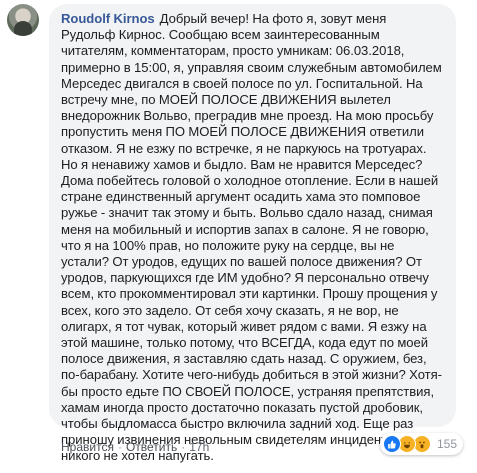 The width and height of the screenshot is (477, 473). I want to click on comment-actions: Нравится · Ответить · 17h, so click(135, 447).